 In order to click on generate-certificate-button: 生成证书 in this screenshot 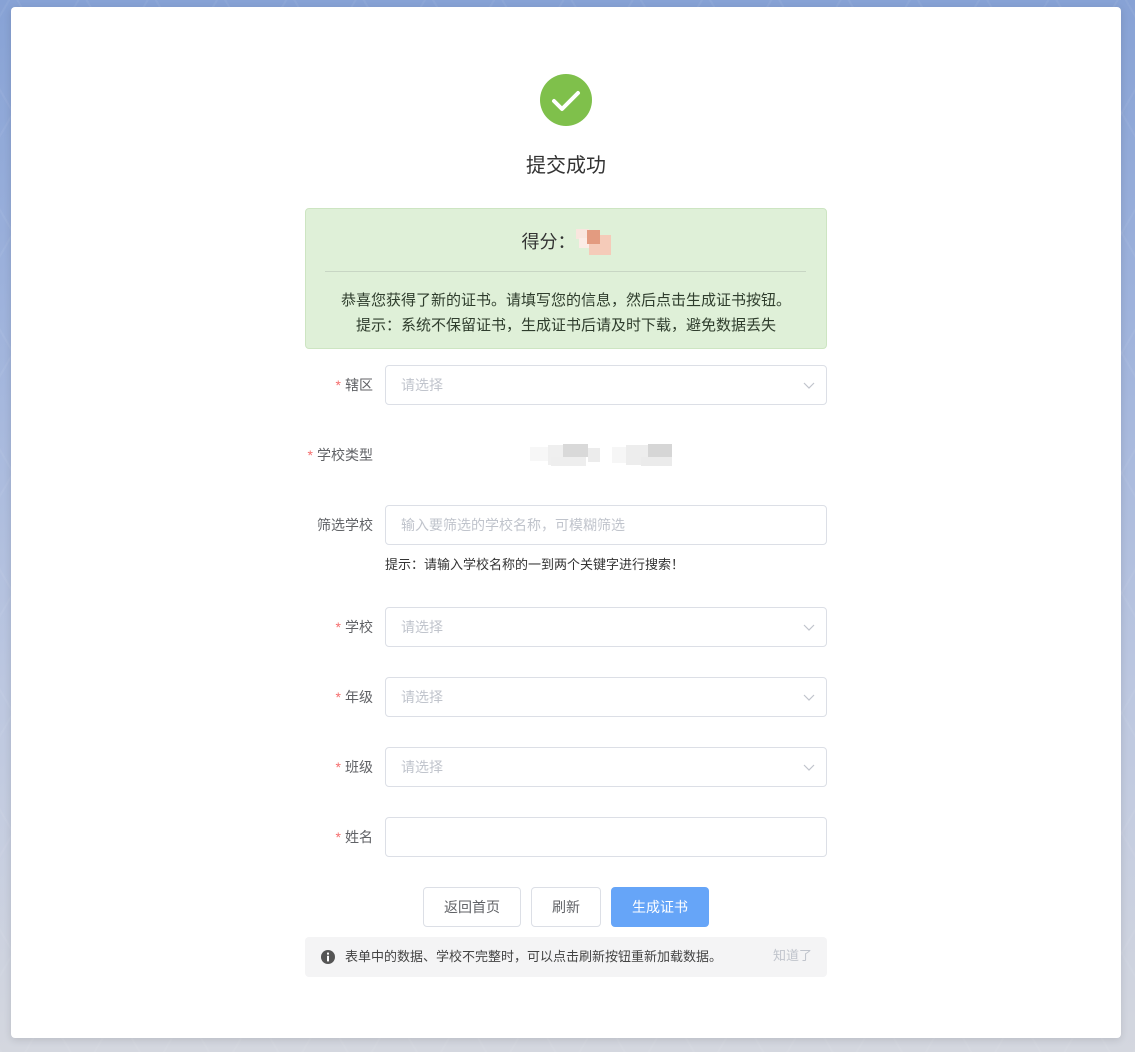, I will do `click(660, 907)`.